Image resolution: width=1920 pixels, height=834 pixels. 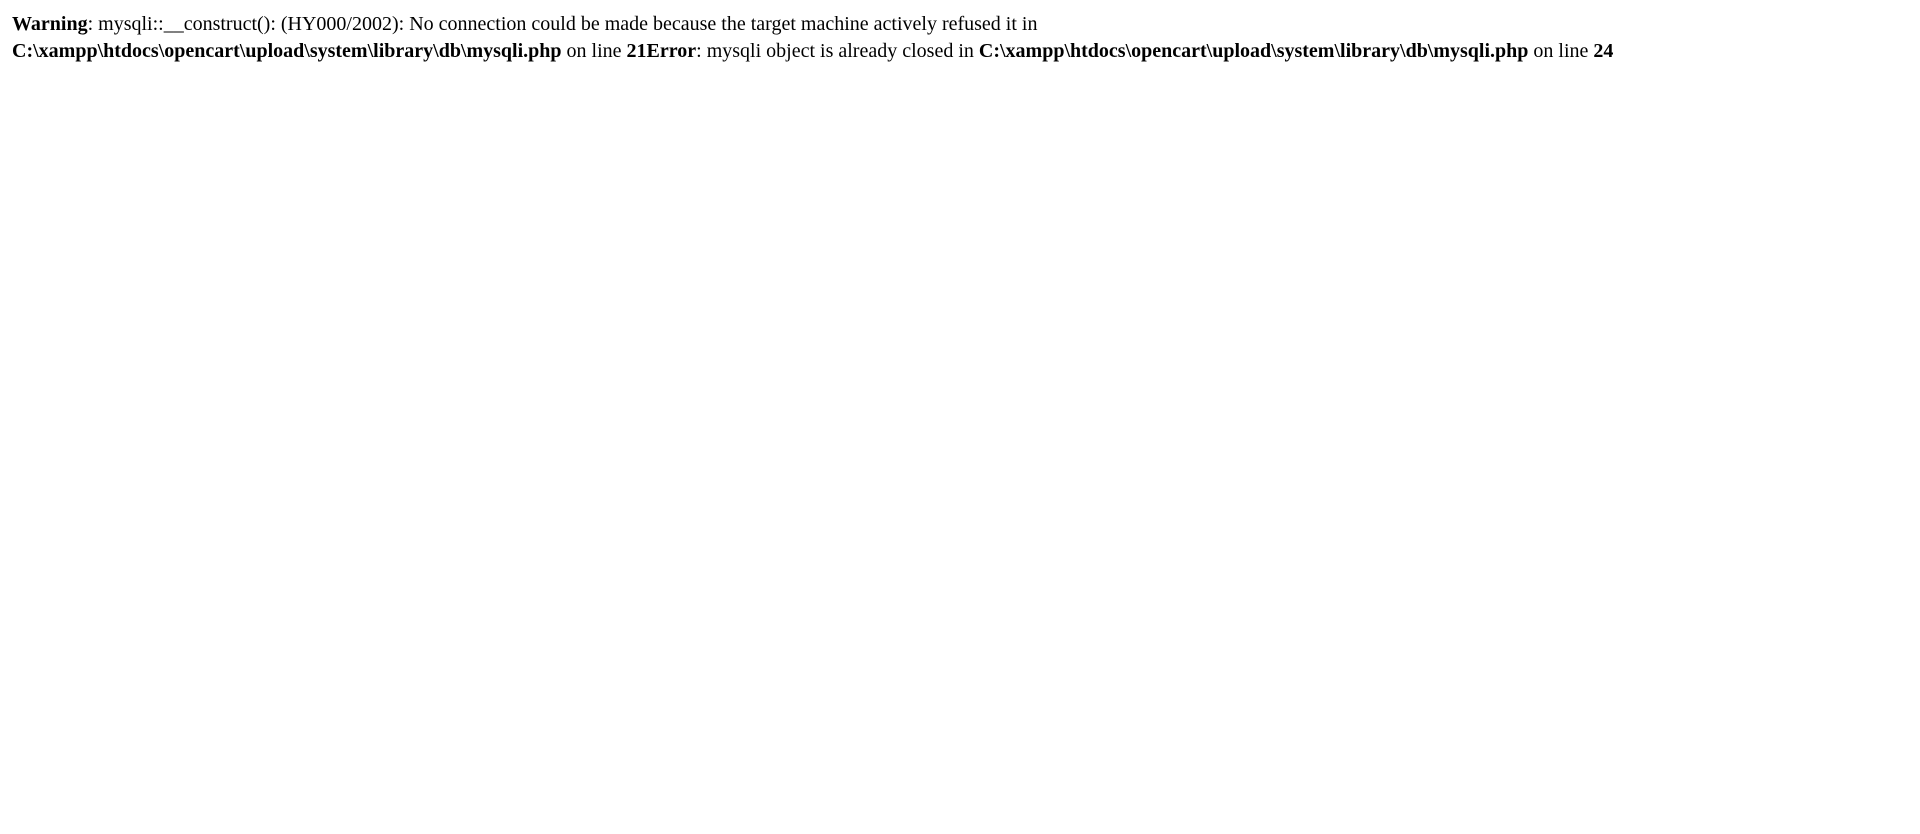 I want to click on error-on-line-text: on line, so click(x=1561, y=51).